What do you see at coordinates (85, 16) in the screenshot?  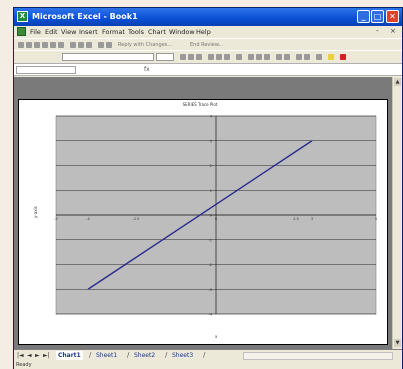 I see `window-title: Microsoft Excel - Book1` at bounding box center [85, 16].